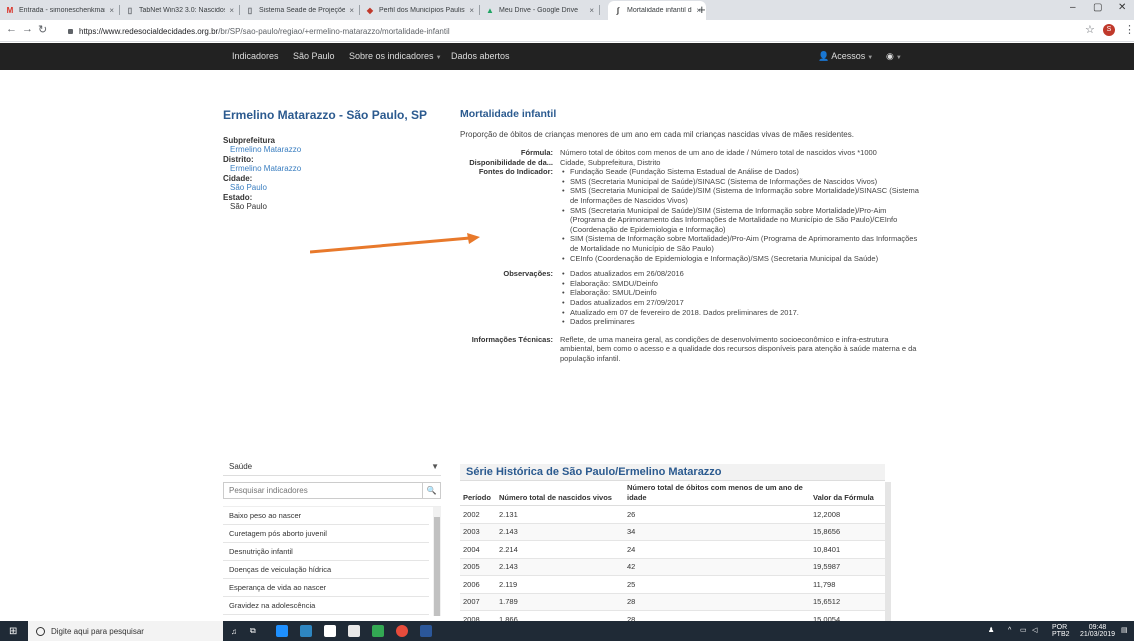  I want to click on nav-dados-abertos: Dados abertos, so click(480, 56).